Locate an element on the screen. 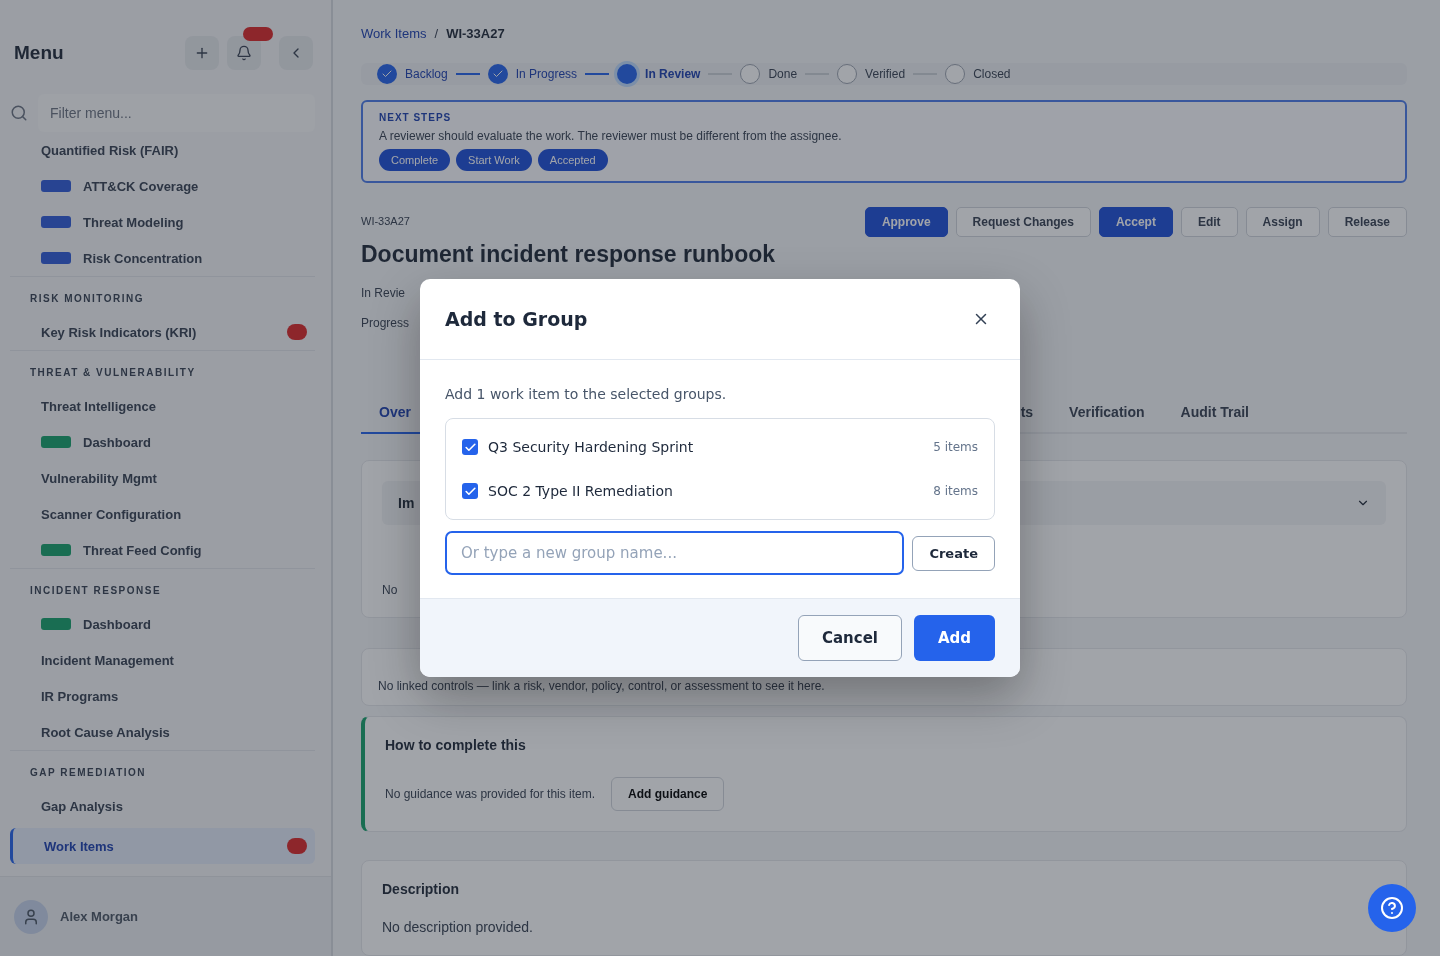 This screenshot has height=956, width=1440. action-button: Approve is located at coordinates (906, 222).